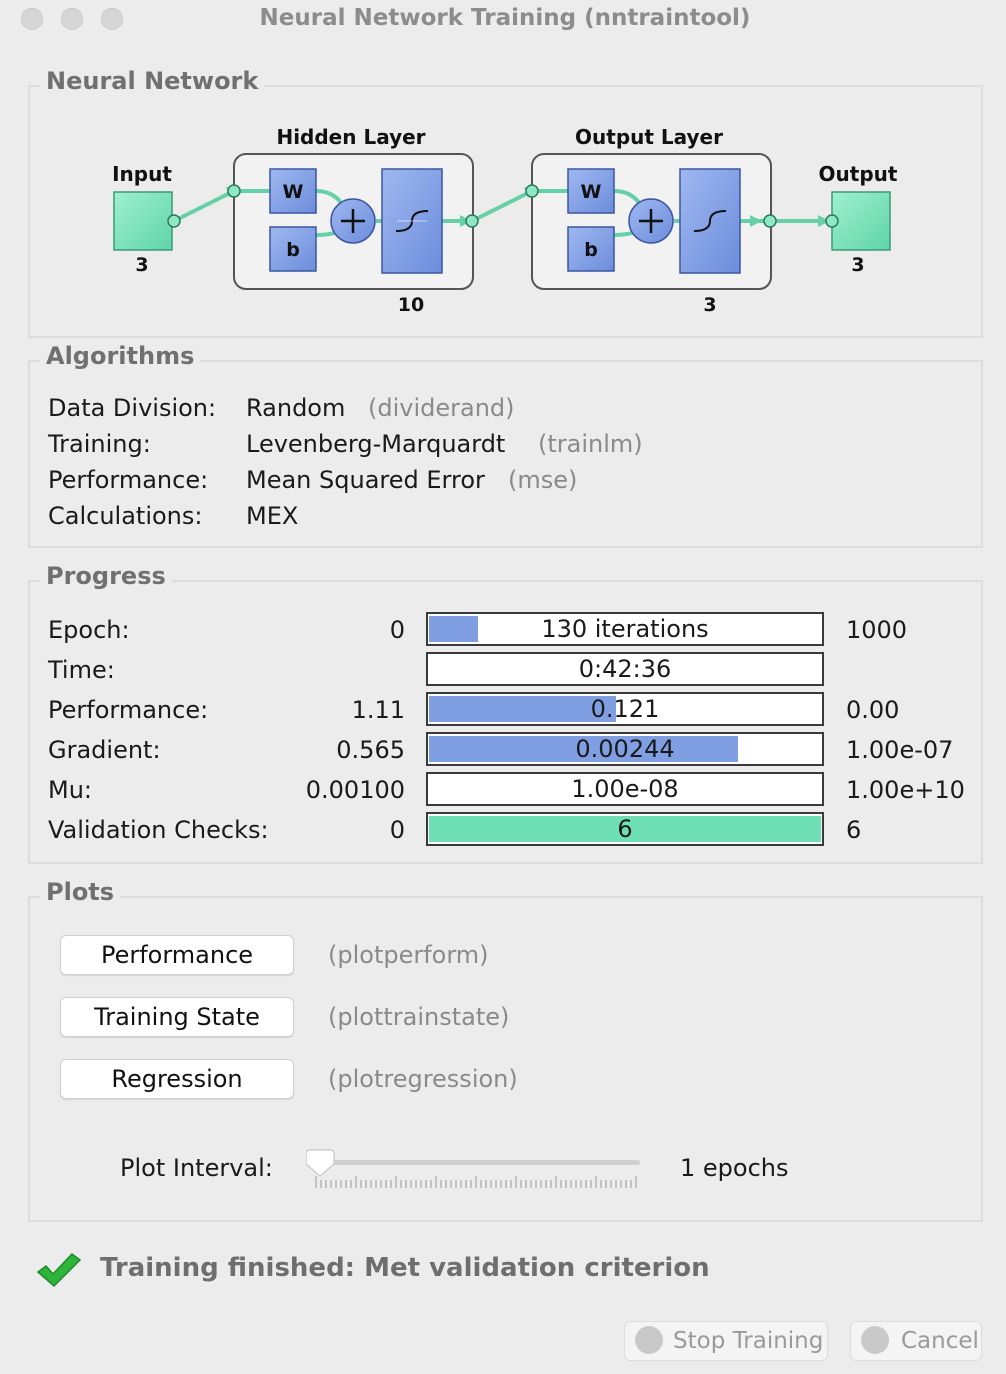 This screenshot has width=1006, height=1374. What do you see at coordinates (365, 480) in the screenshot?
I see `algo-value-performance: Mean Squared Error` at bounding box center [365, 480].